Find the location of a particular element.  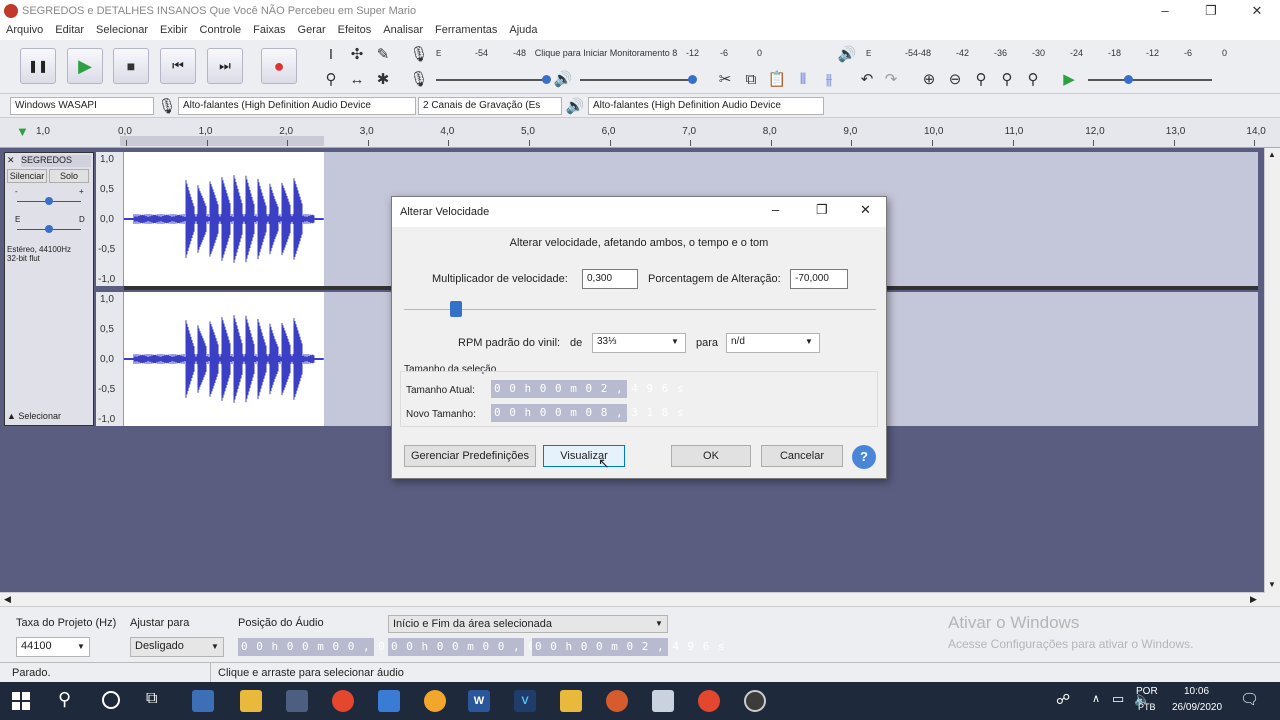

from-rpm-select: 33⅓ ▼ is located at coordinates (639, 343).